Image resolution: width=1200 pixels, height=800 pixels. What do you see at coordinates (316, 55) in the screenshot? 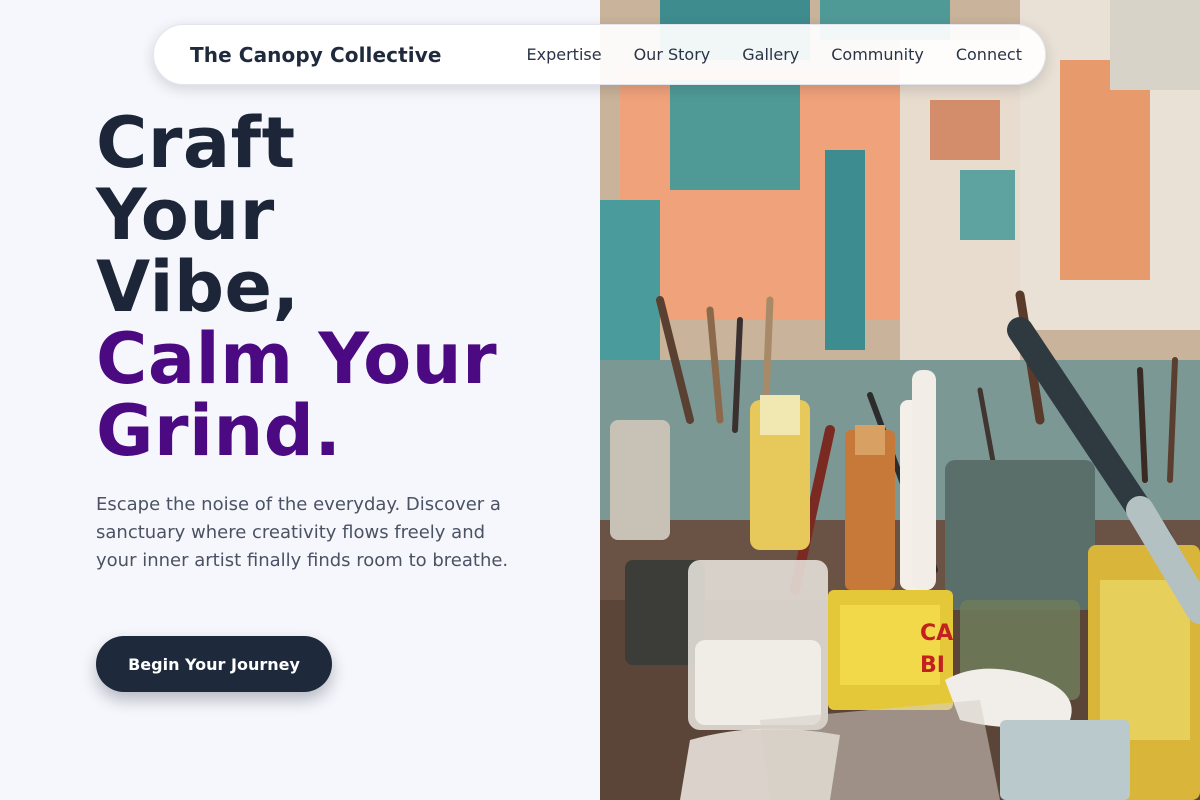
I see `brand-logo-text: The Canopy Collective` at bounding box center [316, 55].